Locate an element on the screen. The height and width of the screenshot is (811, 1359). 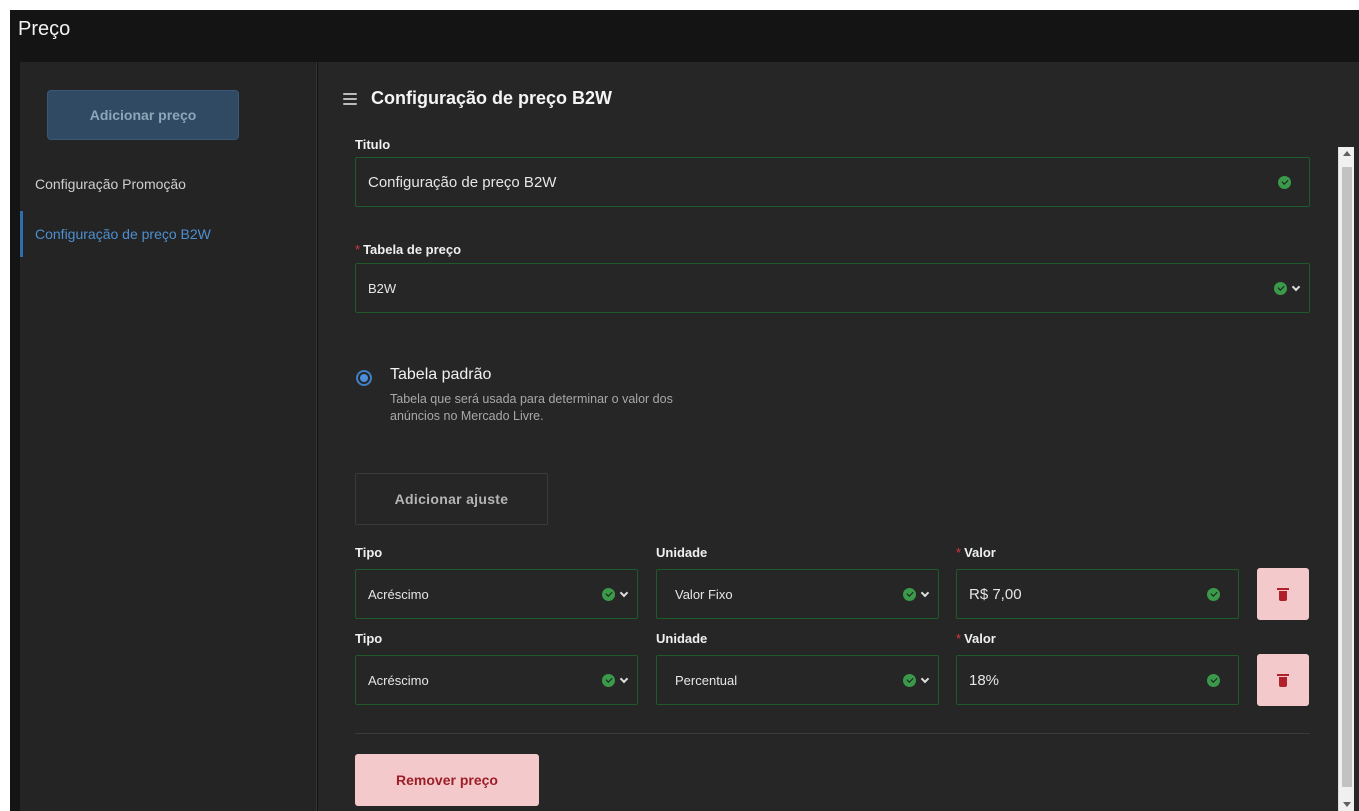
valor-value: 18% is located at coordinates (984, 680).